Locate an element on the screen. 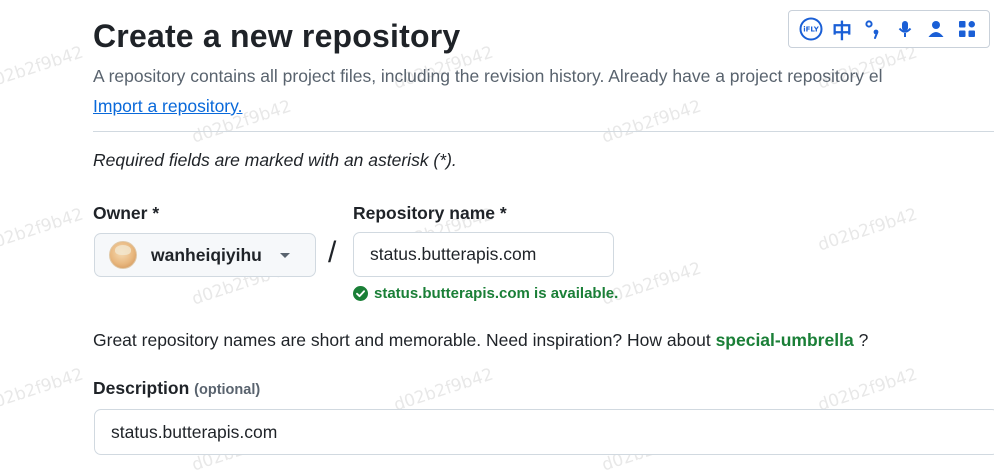 This screenshot has width=994, height=475. ime-toolbar: iFLY 中 is located at coordinates (889, 29).